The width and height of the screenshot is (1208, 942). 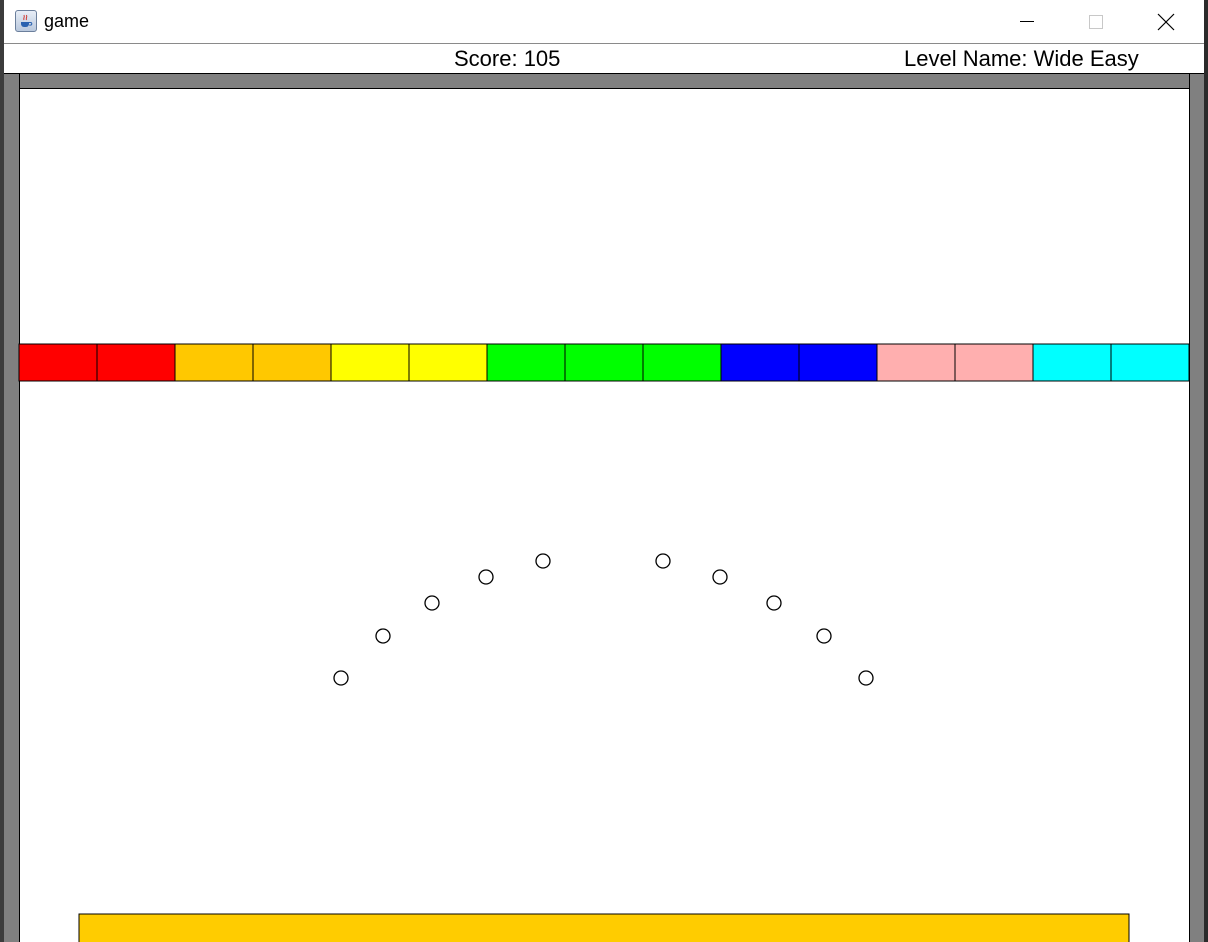 What do you see at coordinates (1021, 58) in the screenshot?
I see `level-name-label: Level Name: Wide Easy` at bounding box center [1021, 58].